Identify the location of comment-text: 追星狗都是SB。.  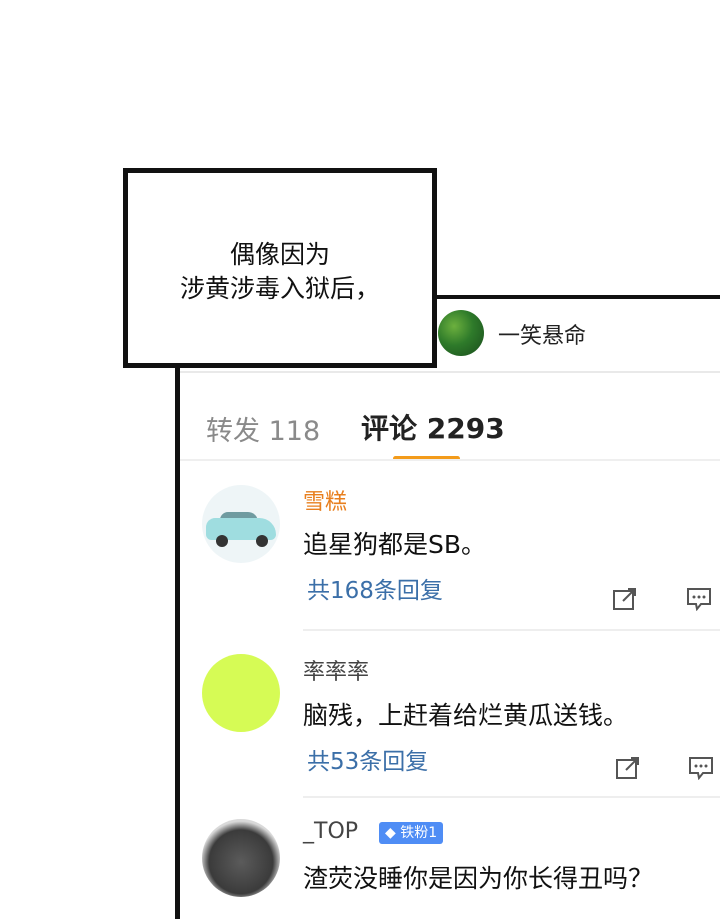
(395, 544).